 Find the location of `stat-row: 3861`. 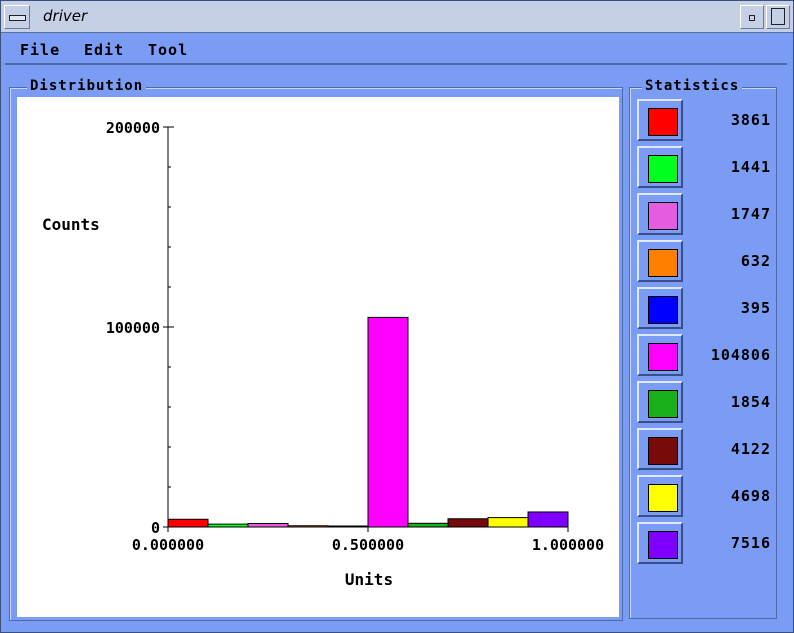

stat-row: 3861 is located at coordinates (705, 121).